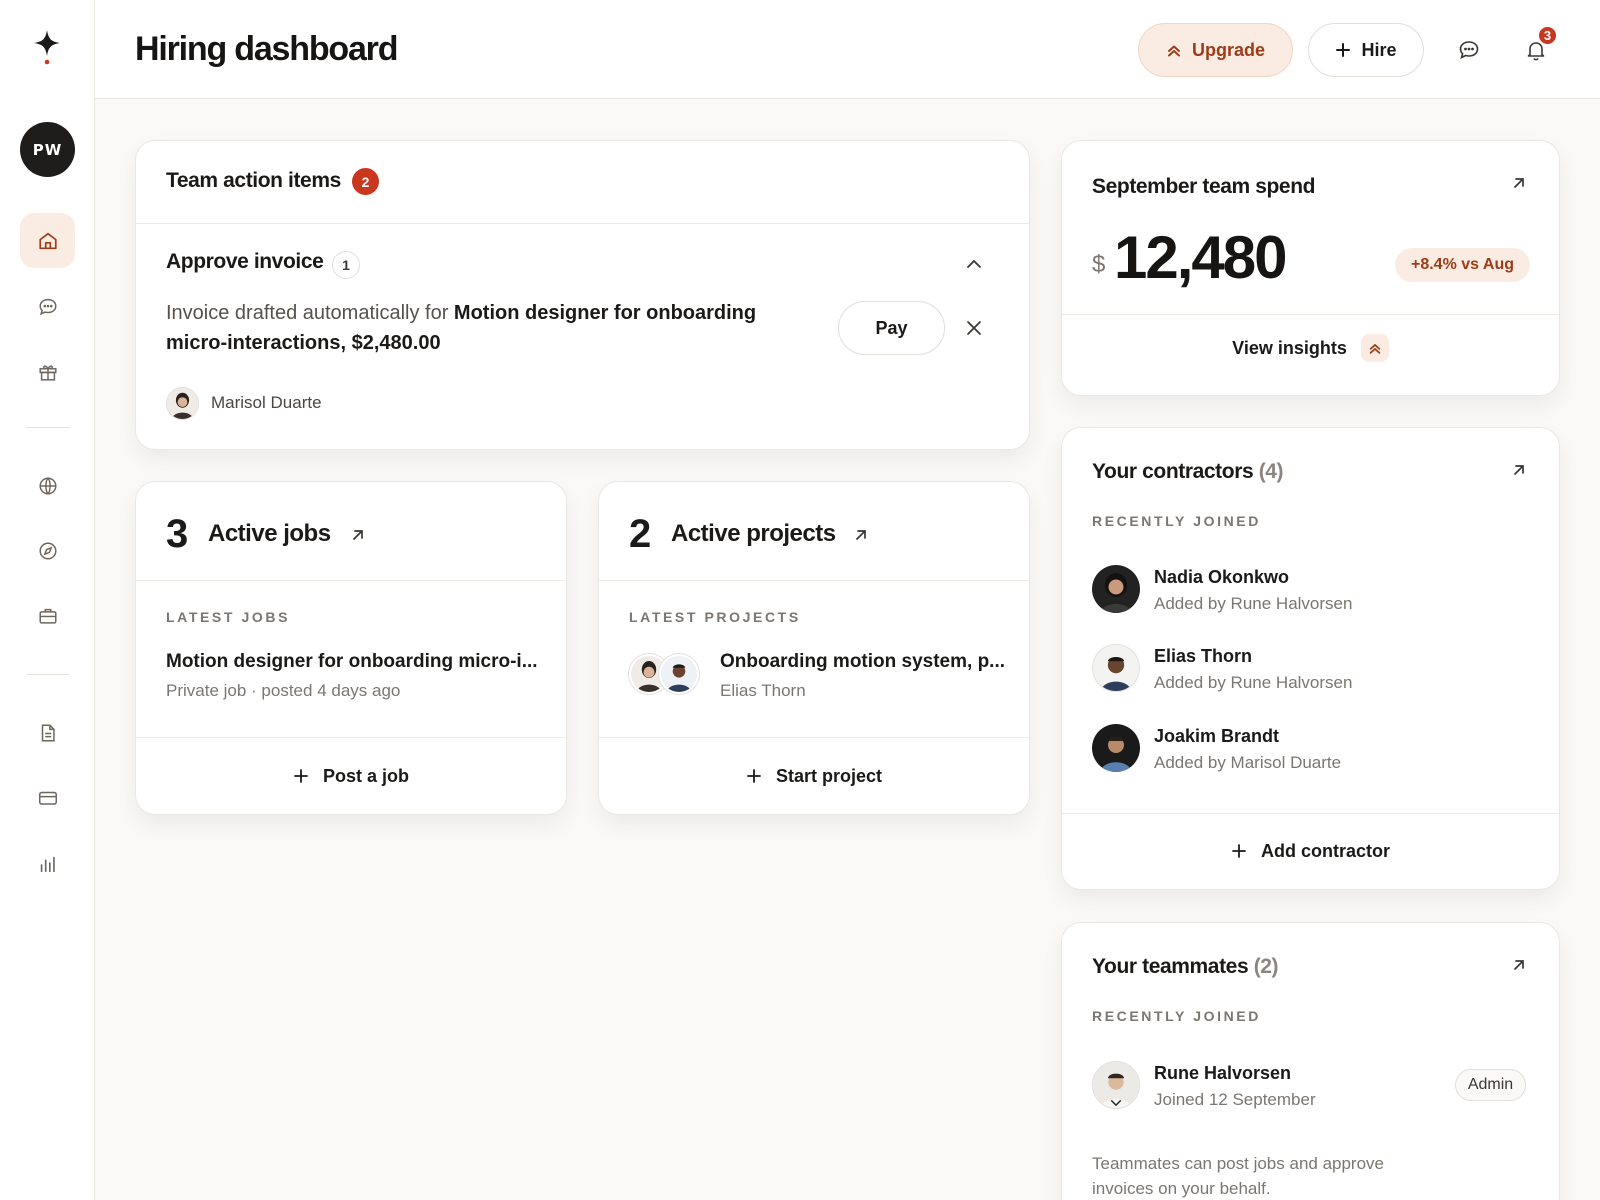  What do you see at coordinates (1099, 264) in the screenshot?
I see `currency-symbol: $` at bounding box center [1099, 264].